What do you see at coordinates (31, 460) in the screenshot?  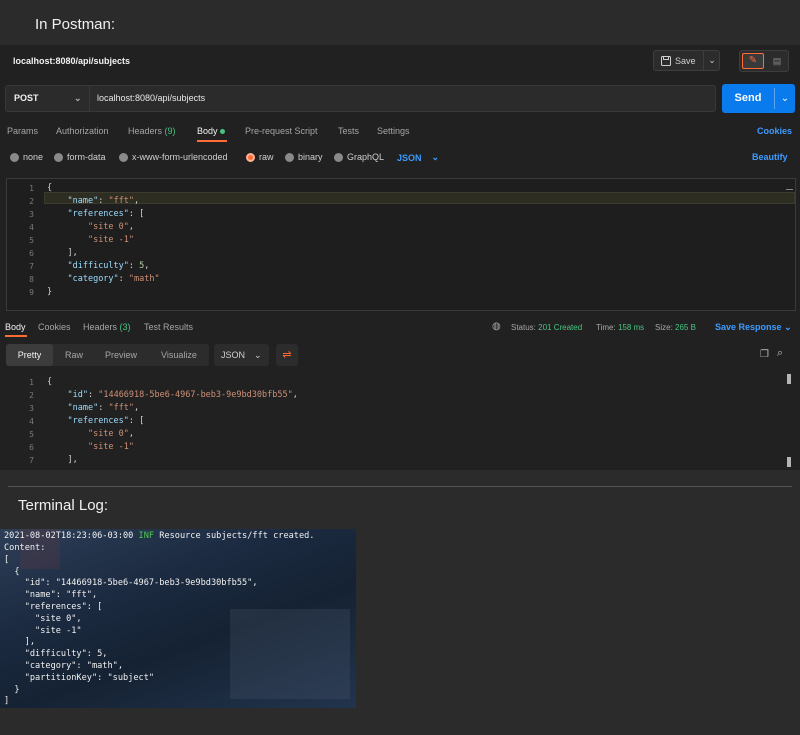 I see `response-line-number: 7` at bounding box center [31, 460].